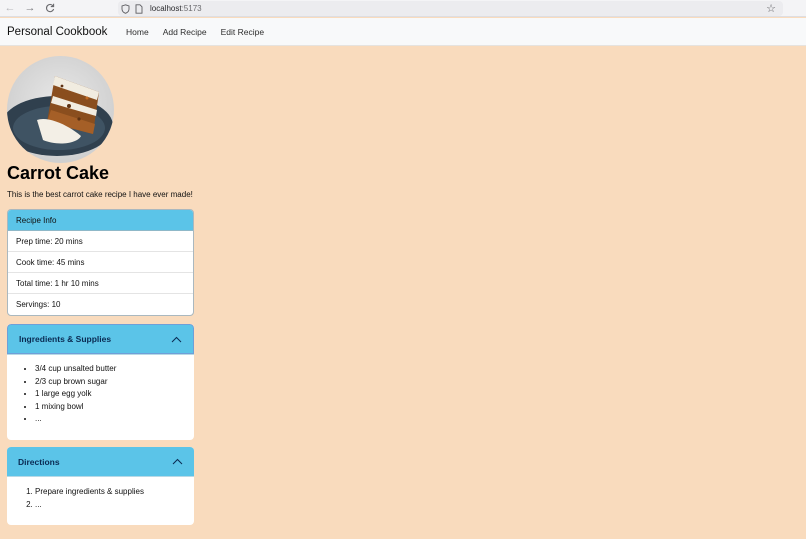 This screenshot has width=806, height=539. I want to click on info-row-cook-time: Cook time: 45 mins, so click(100, 262).